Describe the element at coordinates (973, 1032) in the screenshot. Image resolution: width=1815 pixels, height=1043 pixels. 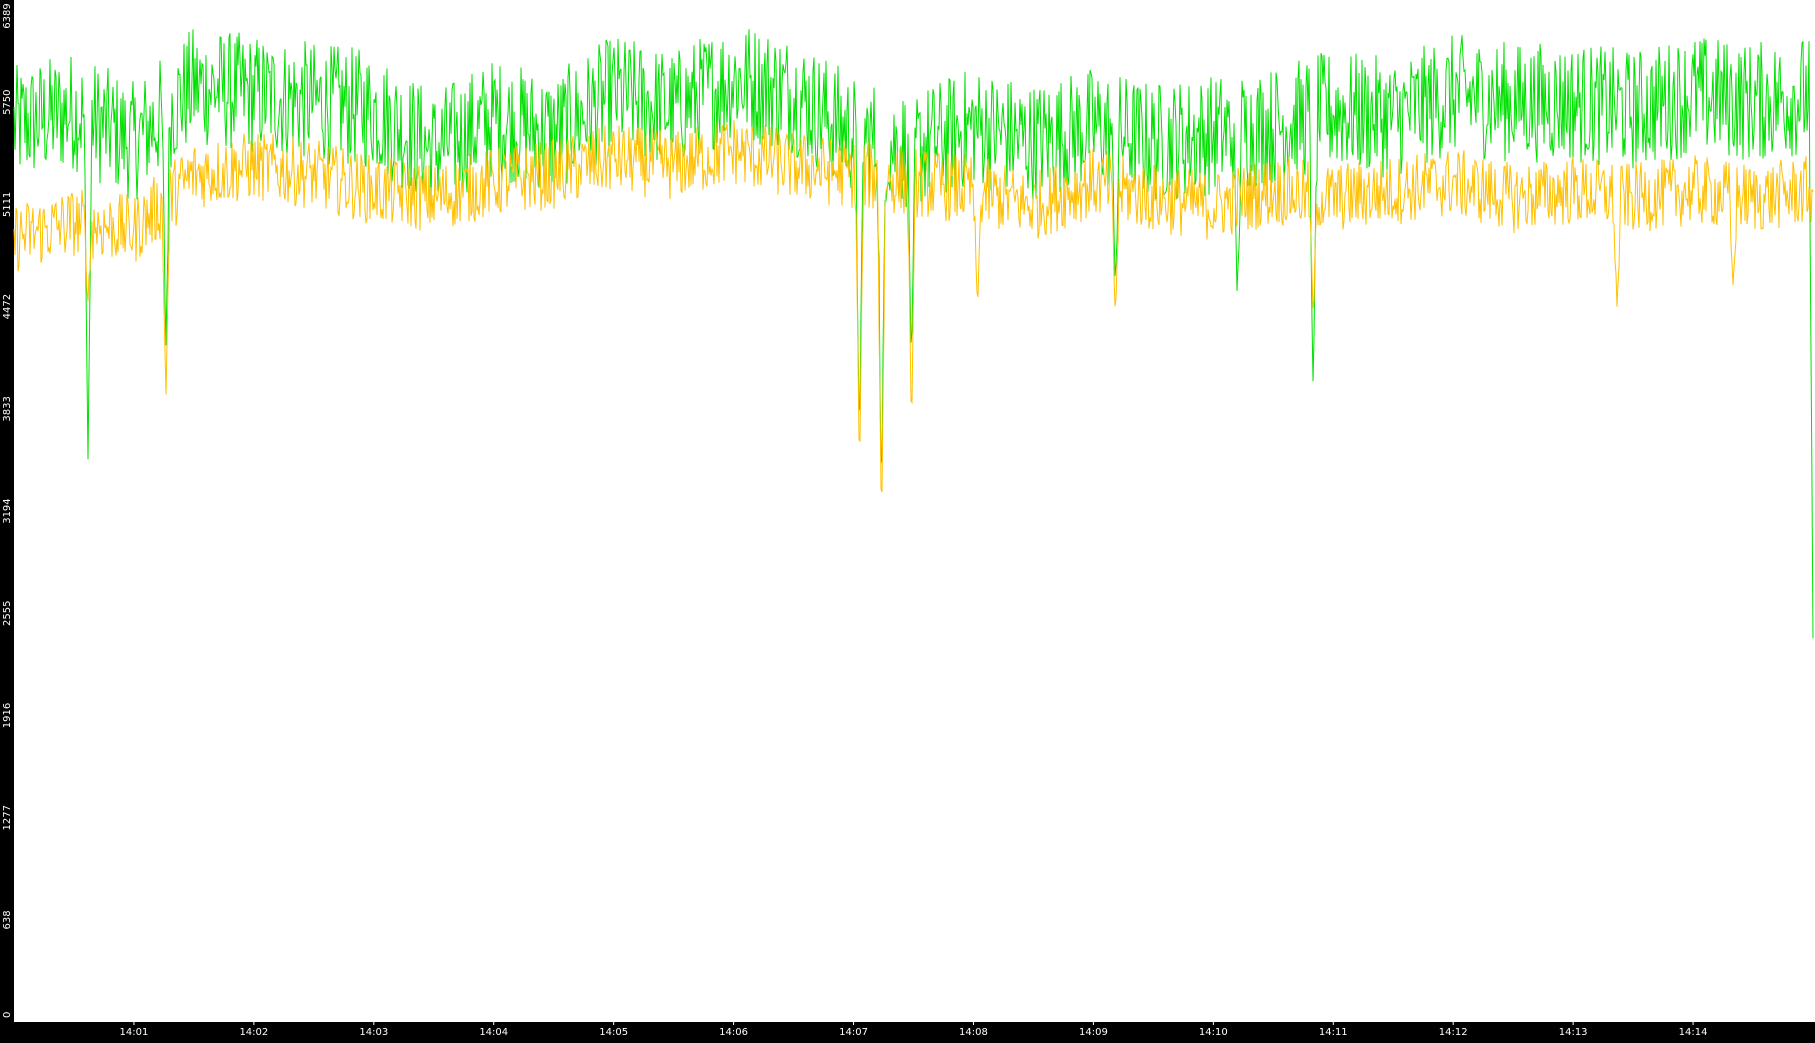
I see `x-tick-label: 14:08` at that location.